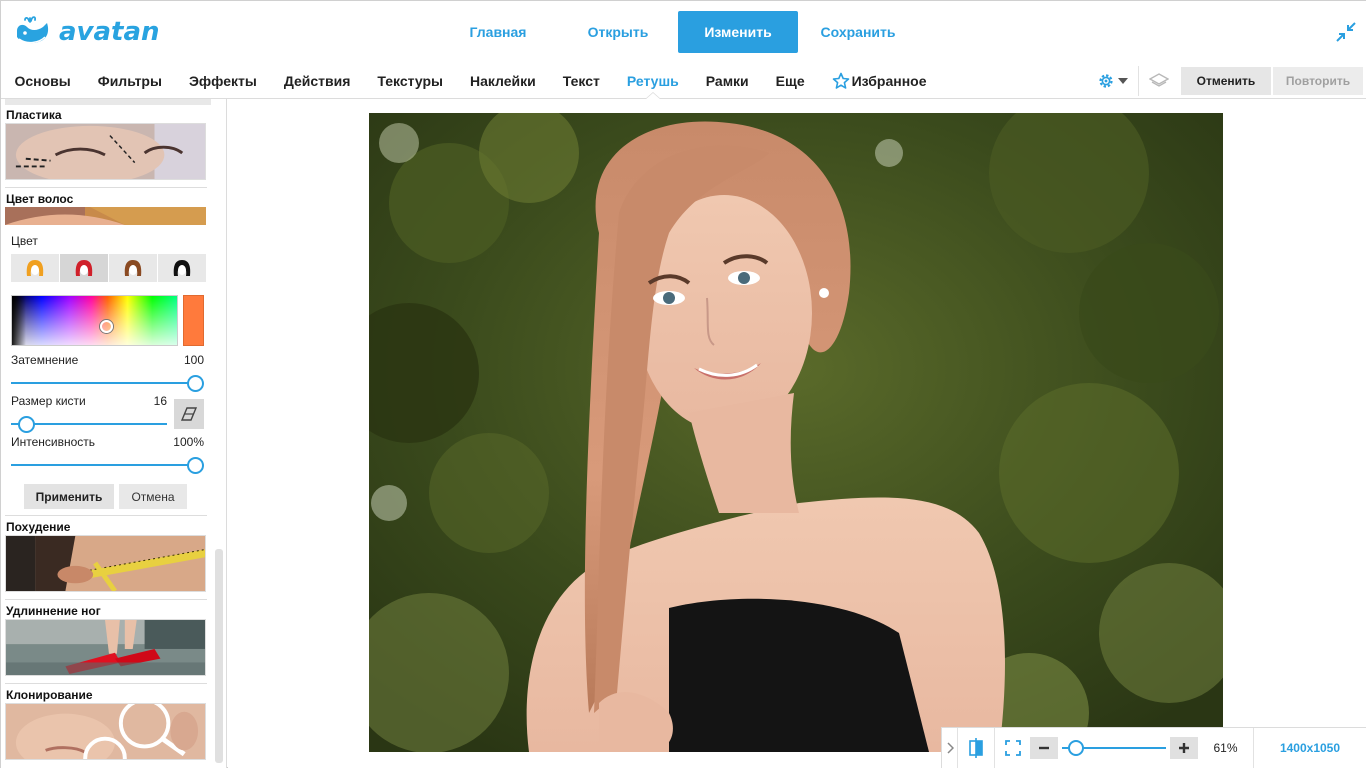  Describe the element at coordinates (727, 81) in the screenshot. I see `tool-frames: Рамки` at that location.